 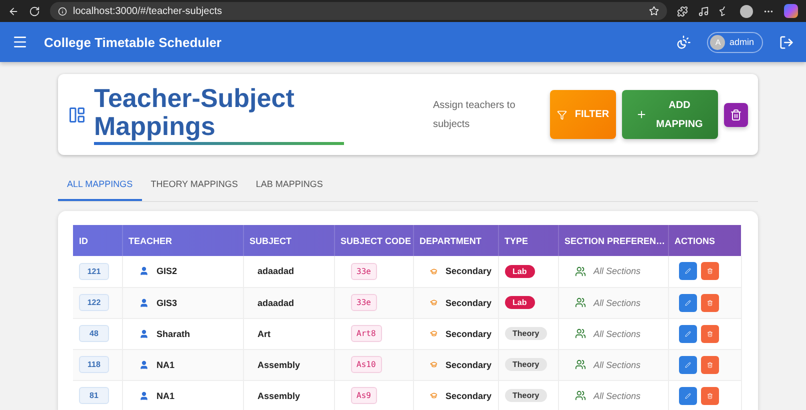 I want to click on star-icon, so click(x=654, y=11).